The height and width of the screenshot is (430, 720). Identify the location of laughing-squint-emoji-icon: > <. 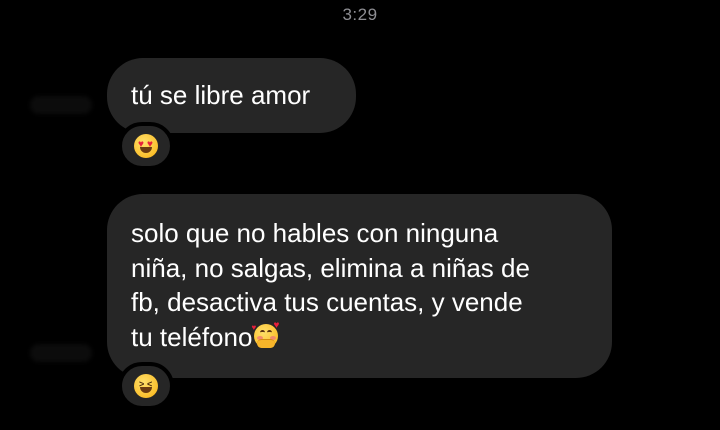
(146, 386).